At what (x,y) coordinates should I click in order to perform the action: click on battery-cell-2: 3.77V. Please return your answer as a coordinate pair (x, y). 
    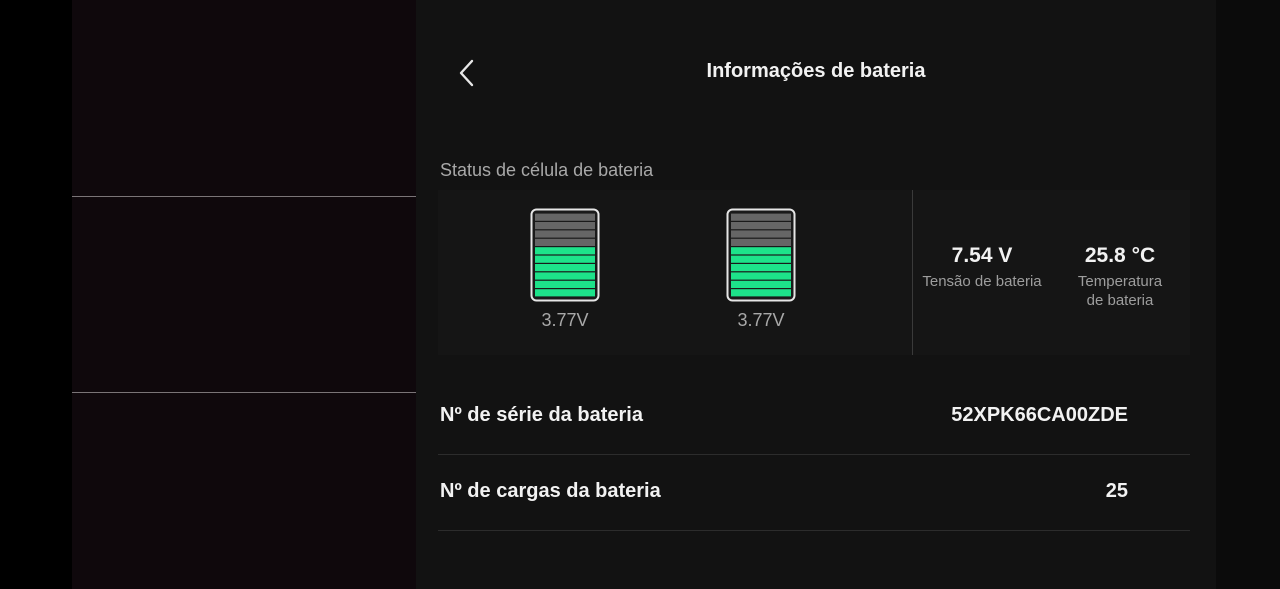
    Looking at the image, I should click on (761, 269).